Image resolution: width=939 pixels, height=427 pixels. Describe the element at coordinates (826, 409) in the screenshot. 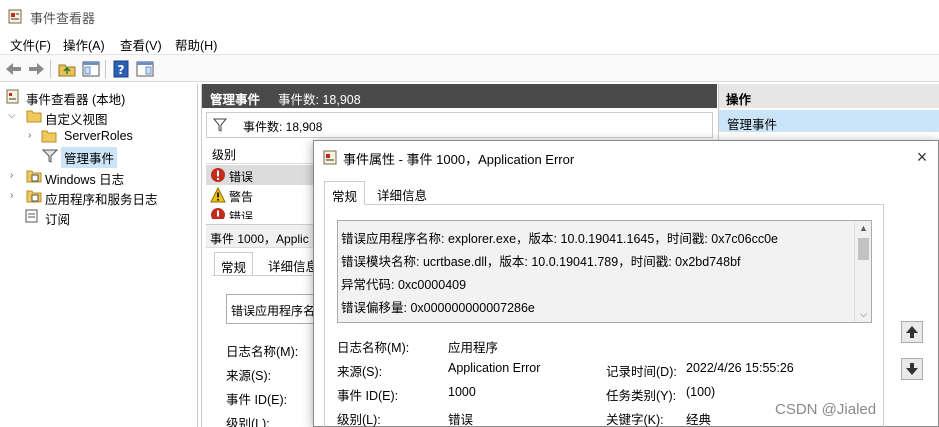

I see `watermark: CSDN @Jialed` at that location.